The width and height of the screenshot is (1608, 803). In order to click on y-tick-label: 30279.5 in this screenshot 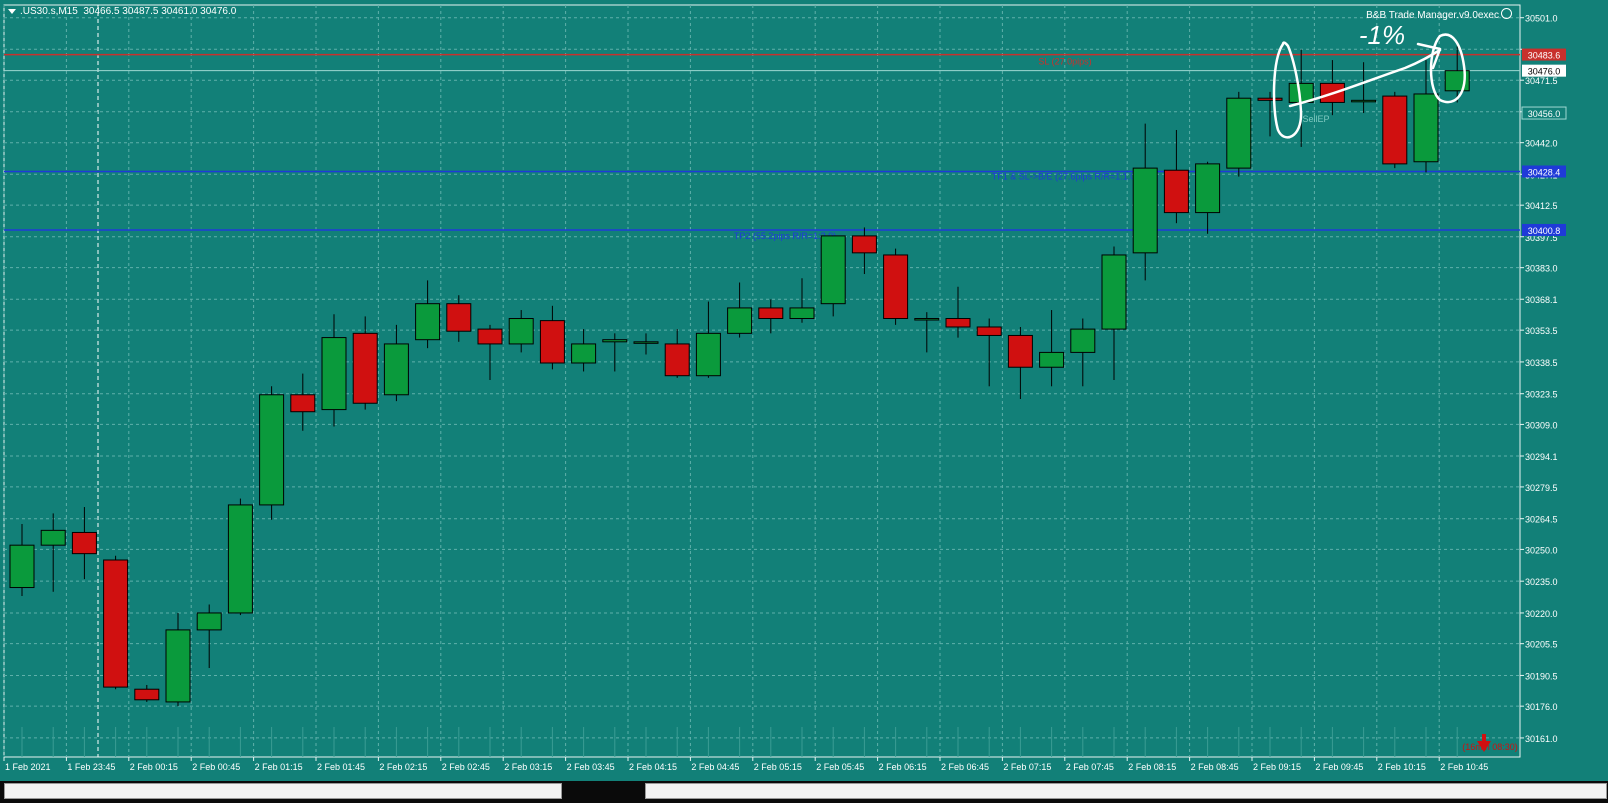, I will do `click(1541, 488)`.